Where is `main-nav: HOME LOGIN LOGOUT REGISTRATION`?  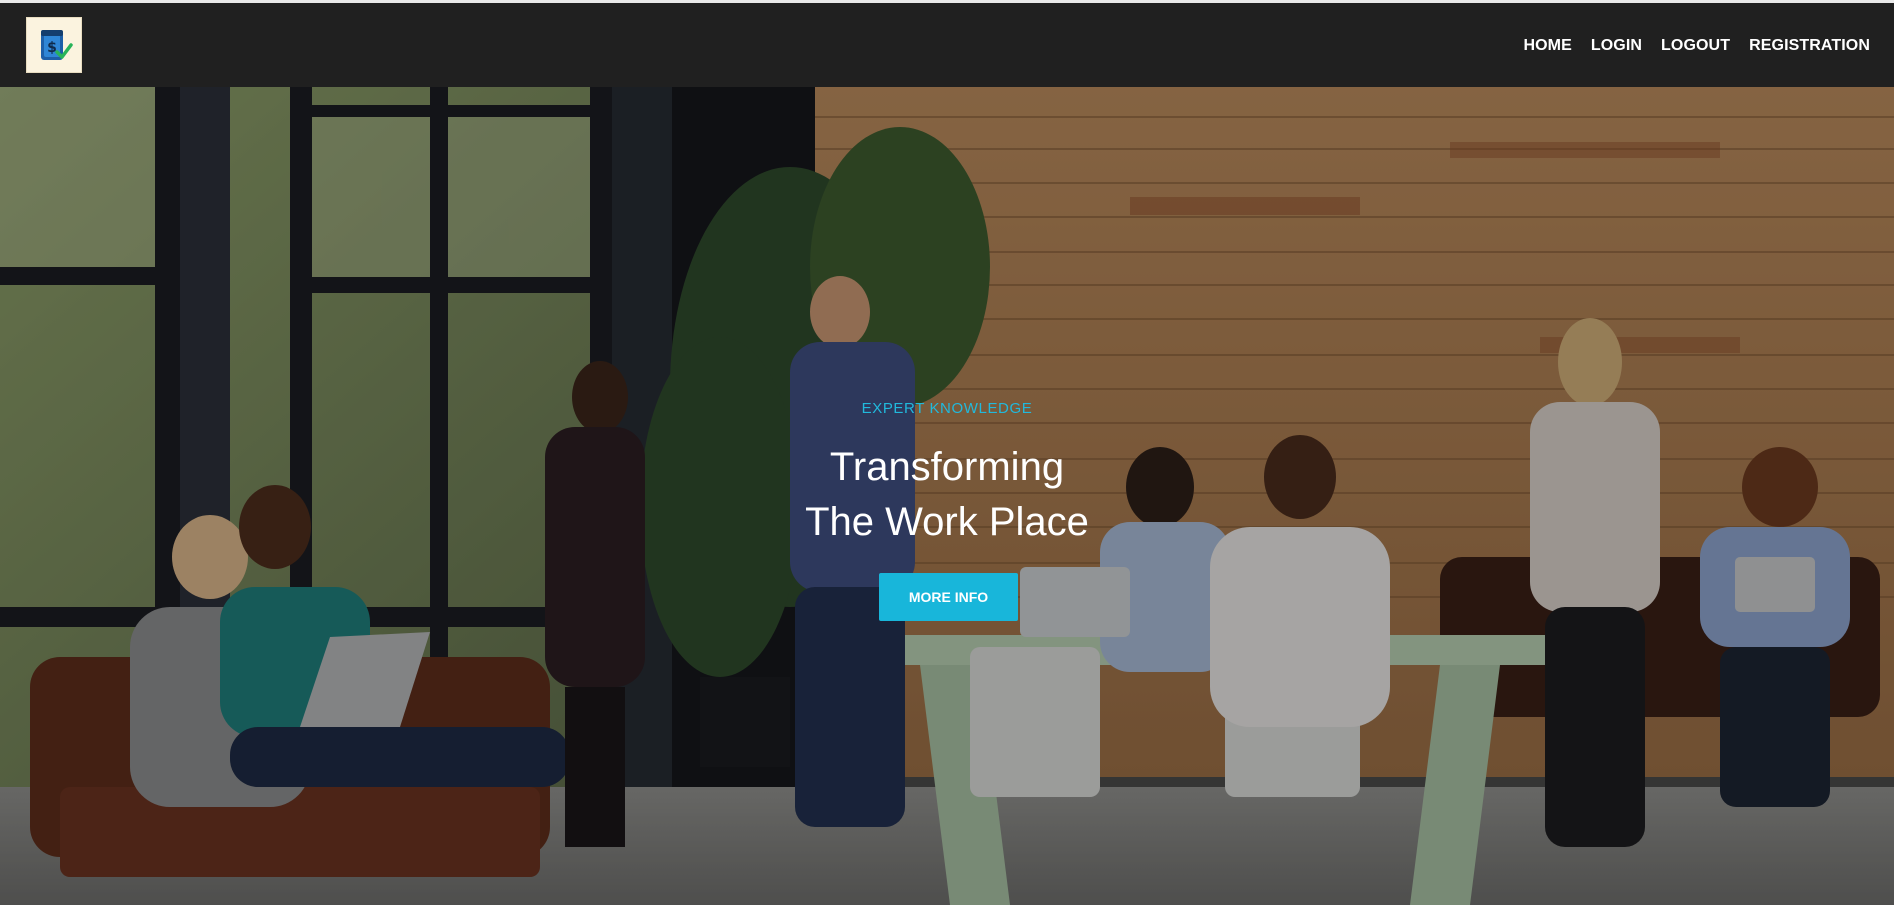 main-nav: HOME LOGIN LOGOUT REGISTRATION is located at coordinates (1696, 46).